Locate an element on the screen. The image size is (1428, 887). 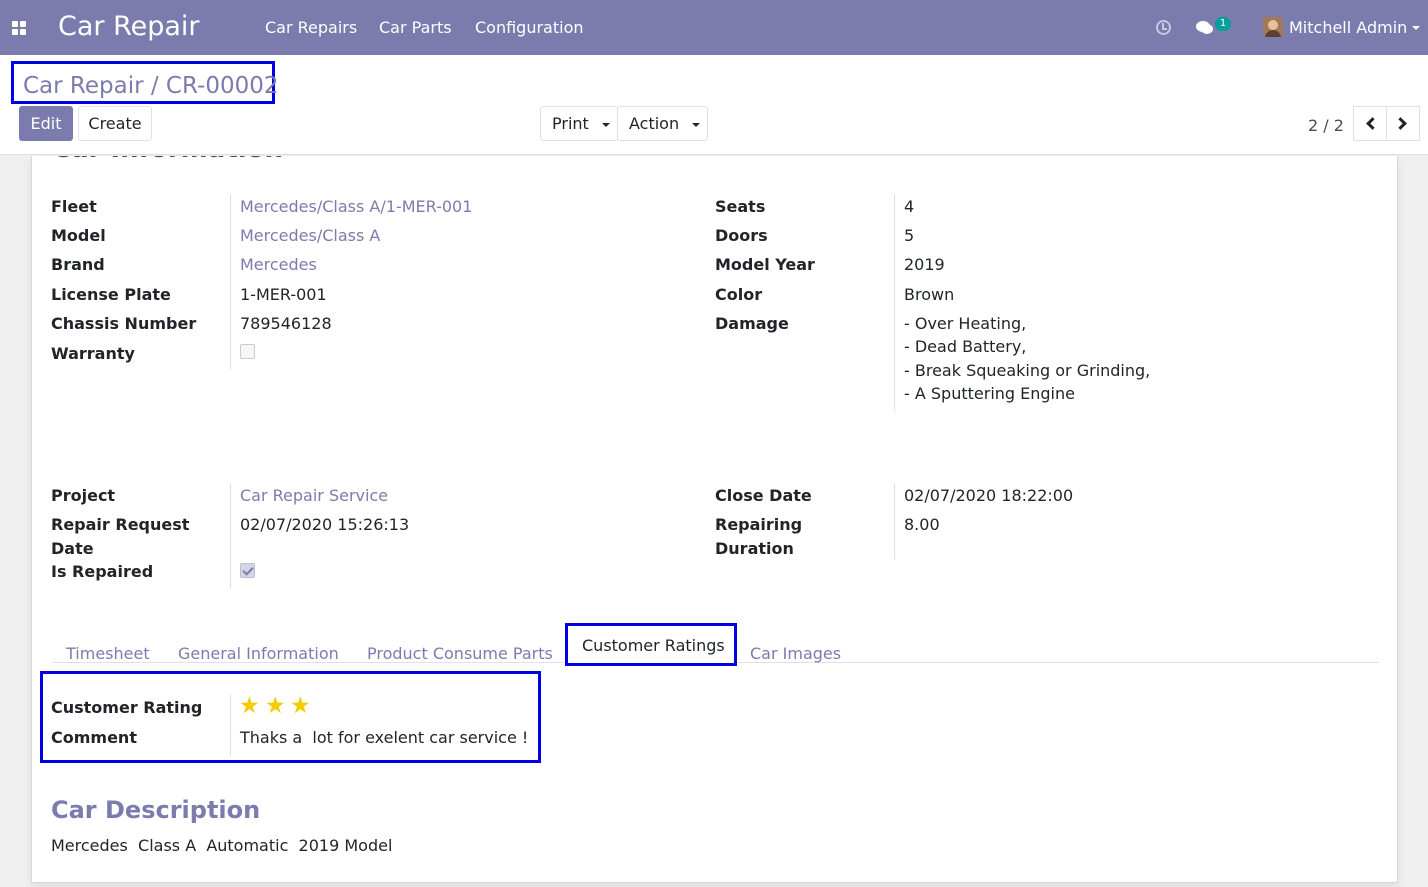
repairing-duration-label-line2: Duration is located at coordinates (754, 548).